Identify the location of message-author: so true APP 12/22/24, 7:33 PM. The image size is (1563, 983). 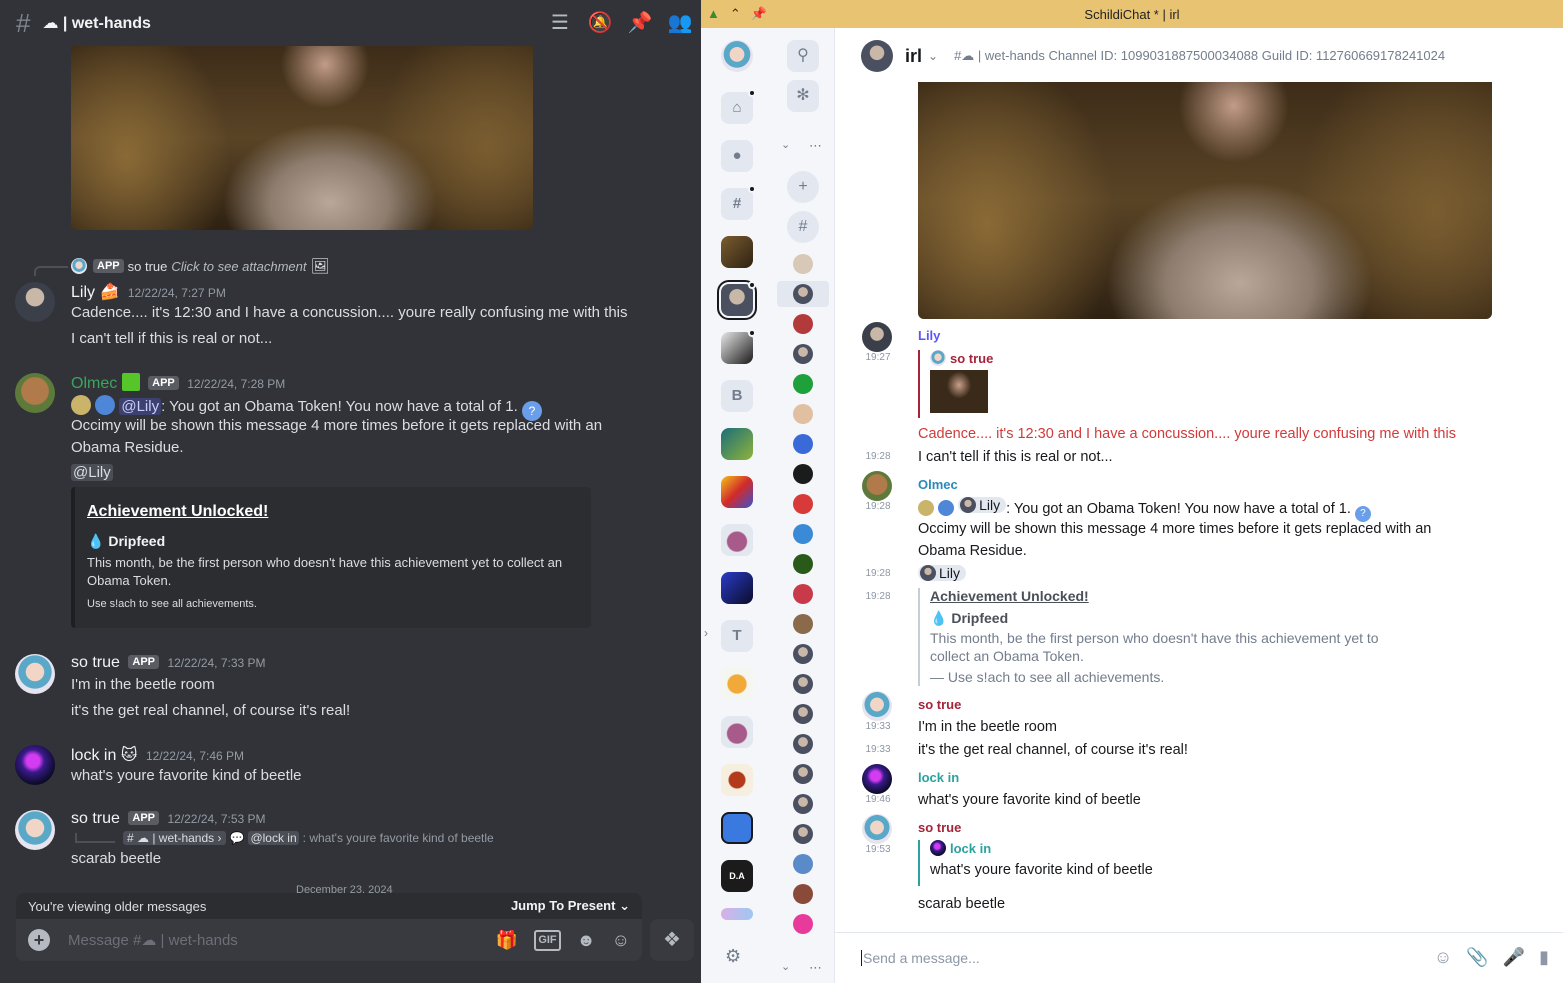
(168, 663).